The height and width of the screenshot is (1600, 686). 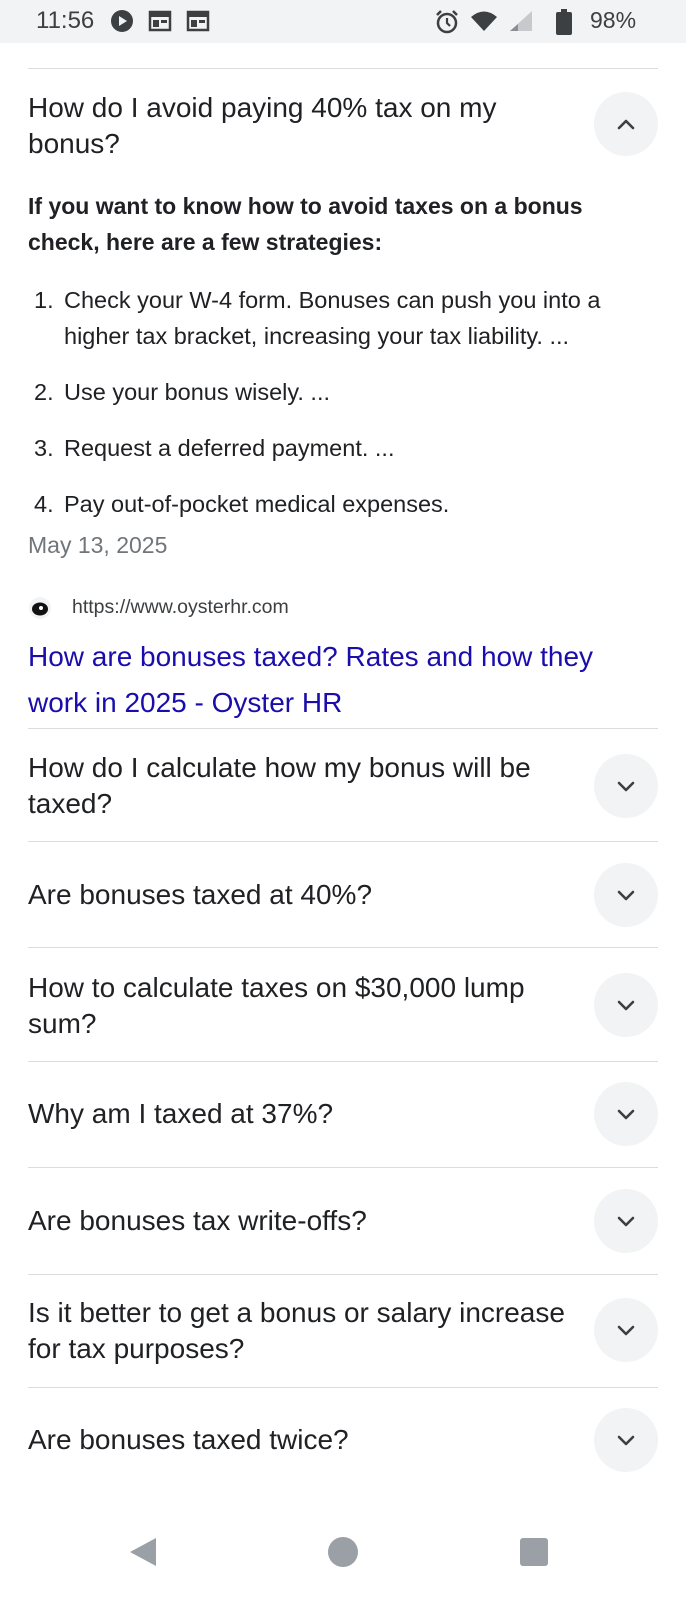 I want to click on collapse-button, so click(x=626, y=124).